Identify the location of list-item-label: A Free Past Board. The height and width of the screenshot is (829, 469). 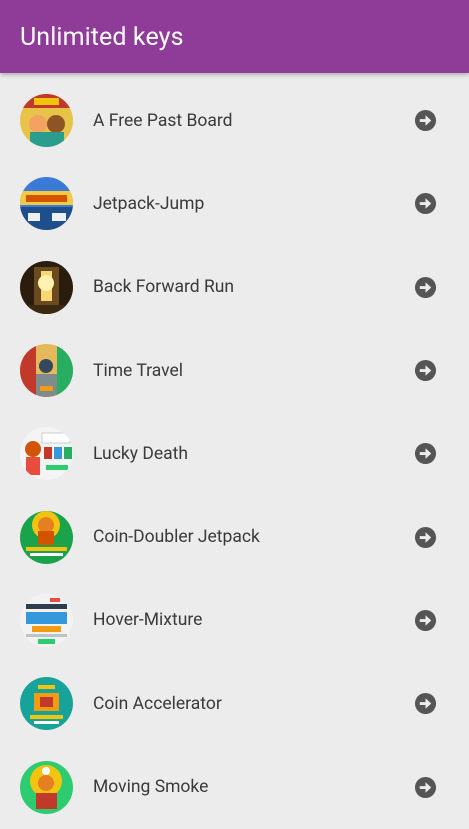
(163, 120).